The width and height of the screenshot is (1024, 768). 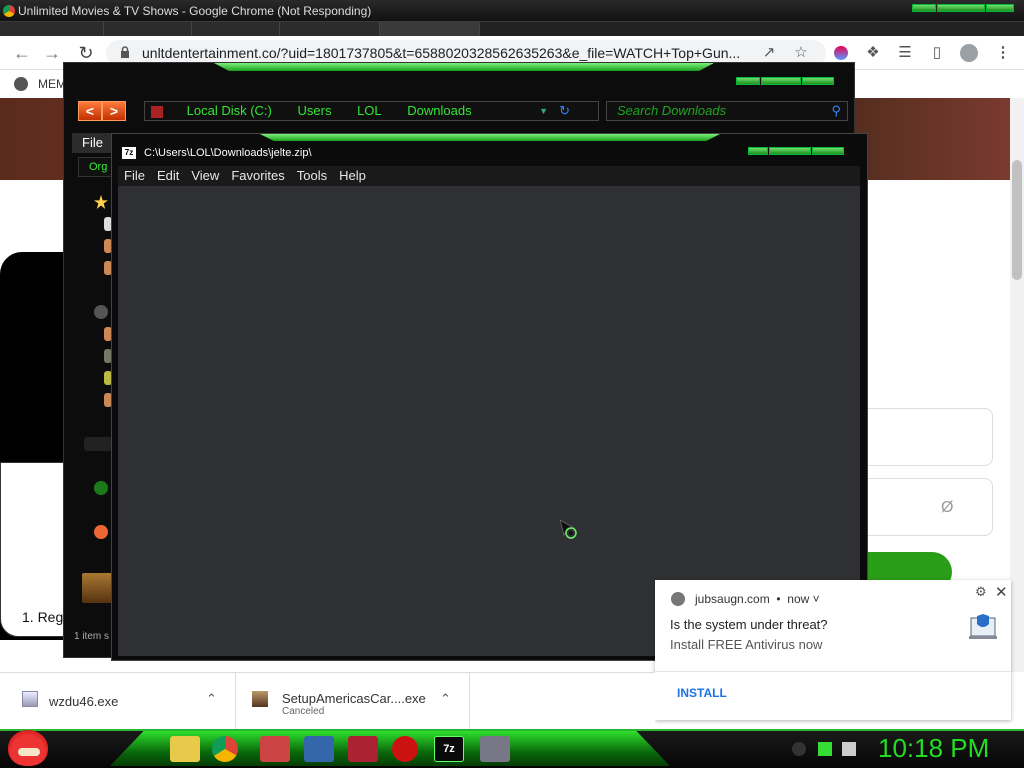 I want to click on explorer-taskbar-icon, so click(x=185, y=749).